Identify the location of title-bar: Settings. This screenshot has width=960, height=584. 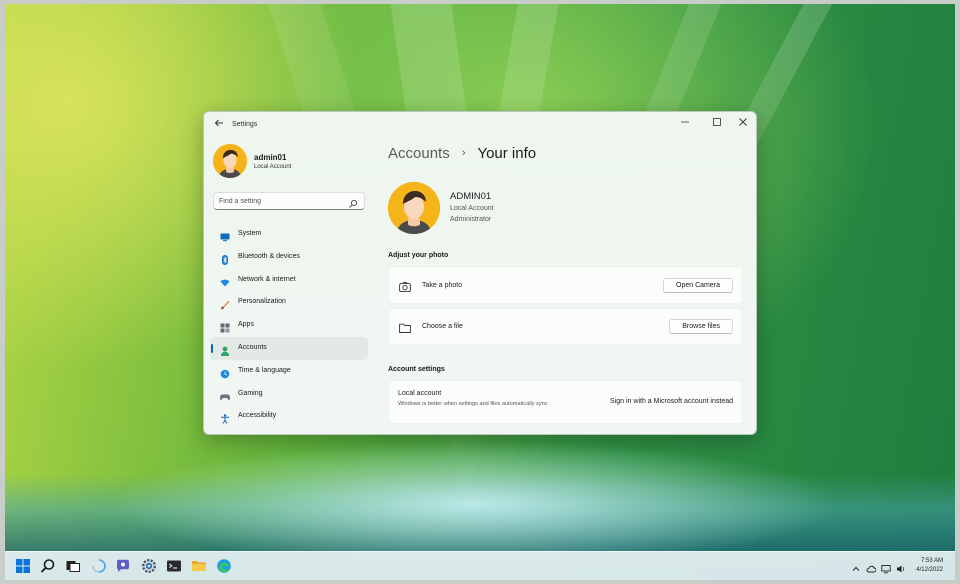
(480, 125).